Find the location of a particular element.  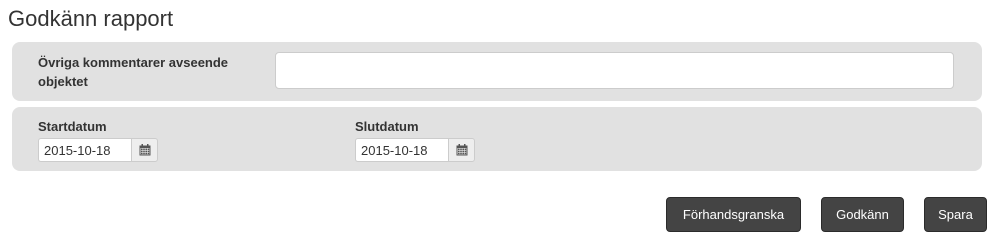

approve-button: Godkänn is located at coordinates (862, 214).